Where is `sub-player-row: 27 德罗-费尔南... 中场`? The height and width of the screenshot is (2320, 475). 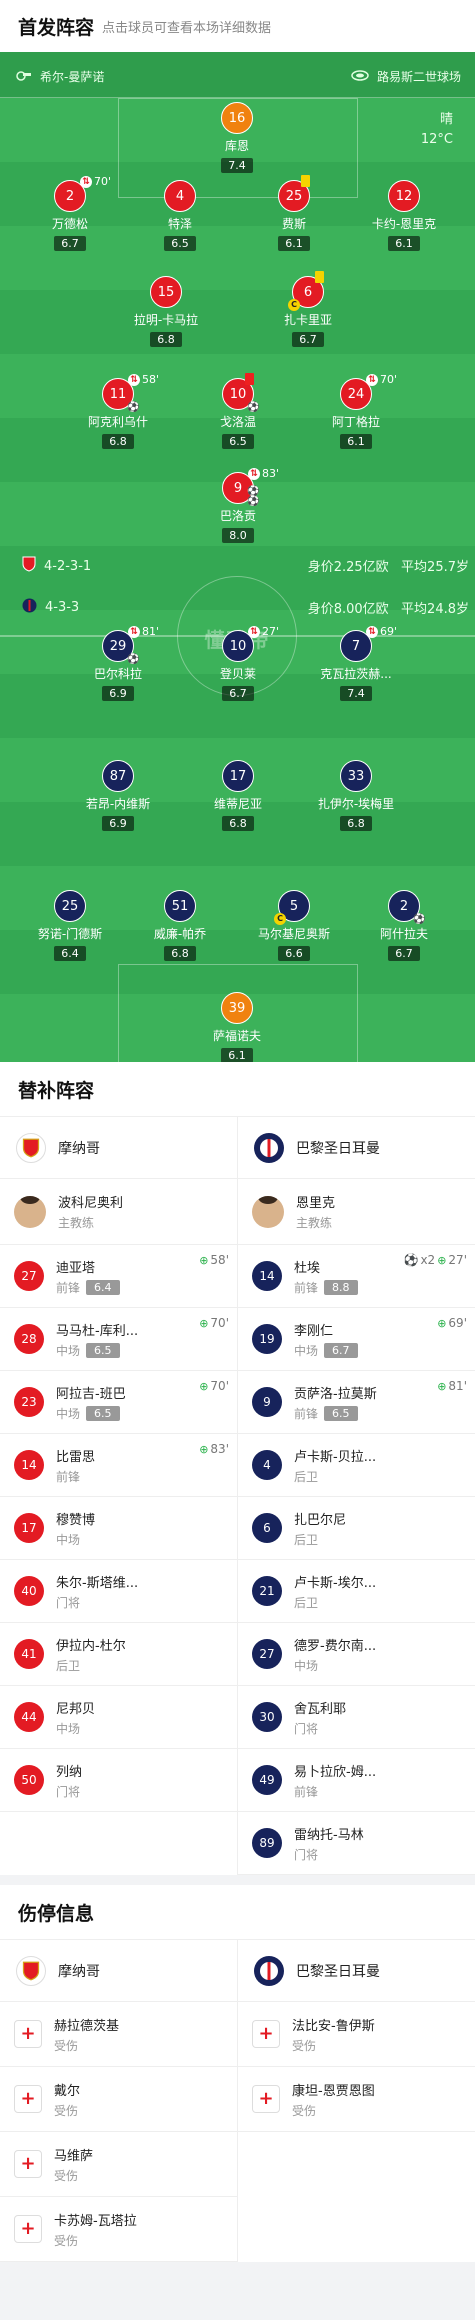 sub-player-row: 27 德罗-费尔南... 中场 is located at coordinates (356, 1654).